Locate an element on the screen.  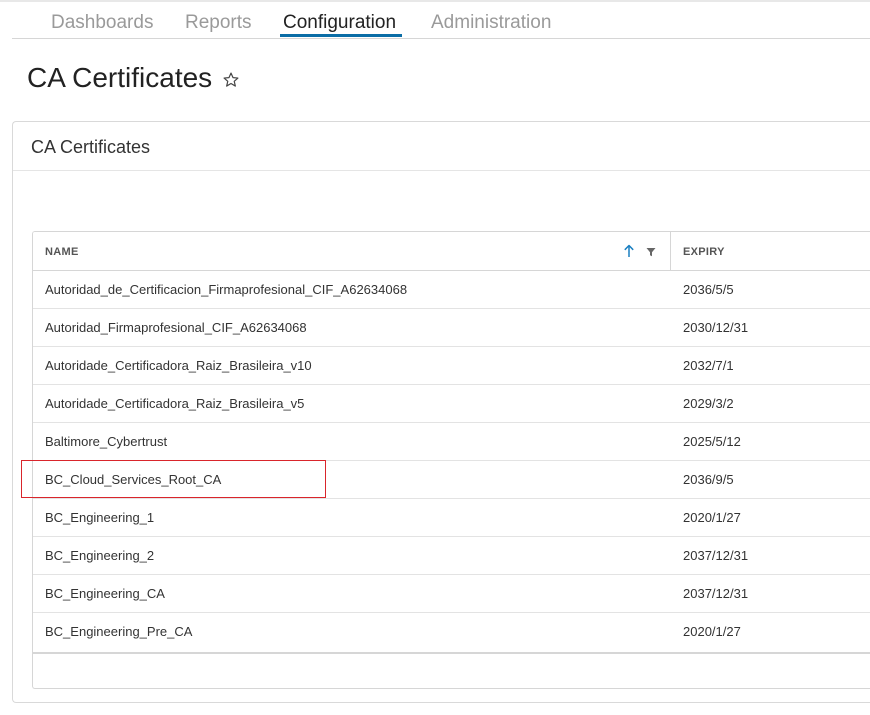
cell-name: BC_Cloud_Services_Root_CA is located at coordinates (133, 479).